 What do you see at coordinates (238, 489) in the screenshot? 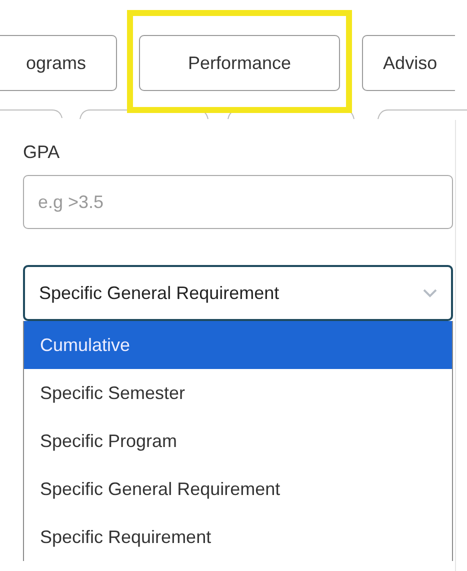
I see `dropdown-option: Specific General Requirement` at bounding box center [238, 489].